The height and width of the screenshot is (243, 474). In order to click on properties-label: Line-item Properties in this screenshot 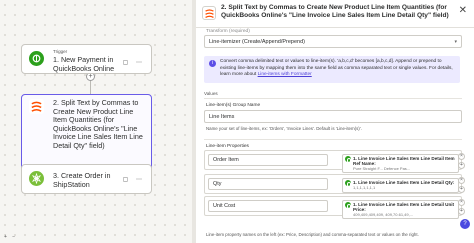, I will do `click(227, 146)`.